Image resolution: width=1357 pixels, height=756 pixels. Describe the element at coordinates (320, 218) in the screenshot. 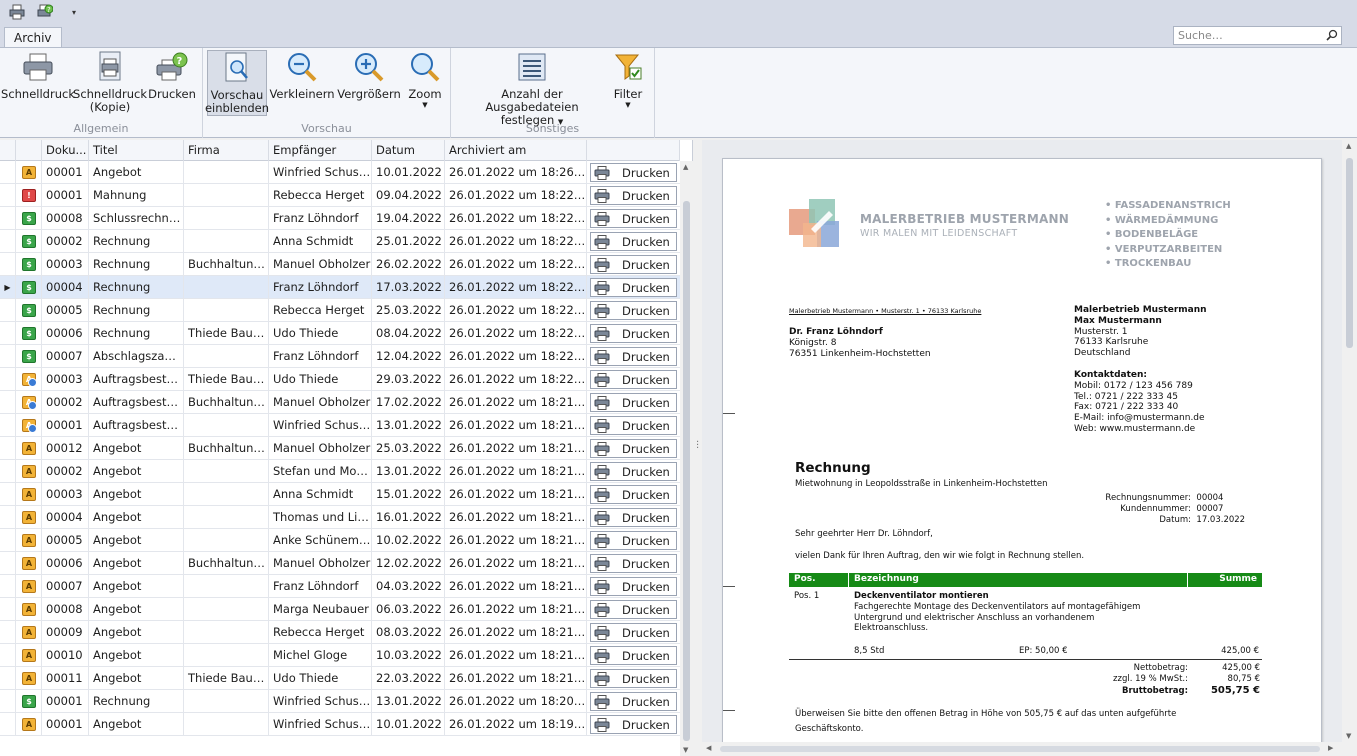

I see `cell-recipient: Franz Löhndorf` at that location.